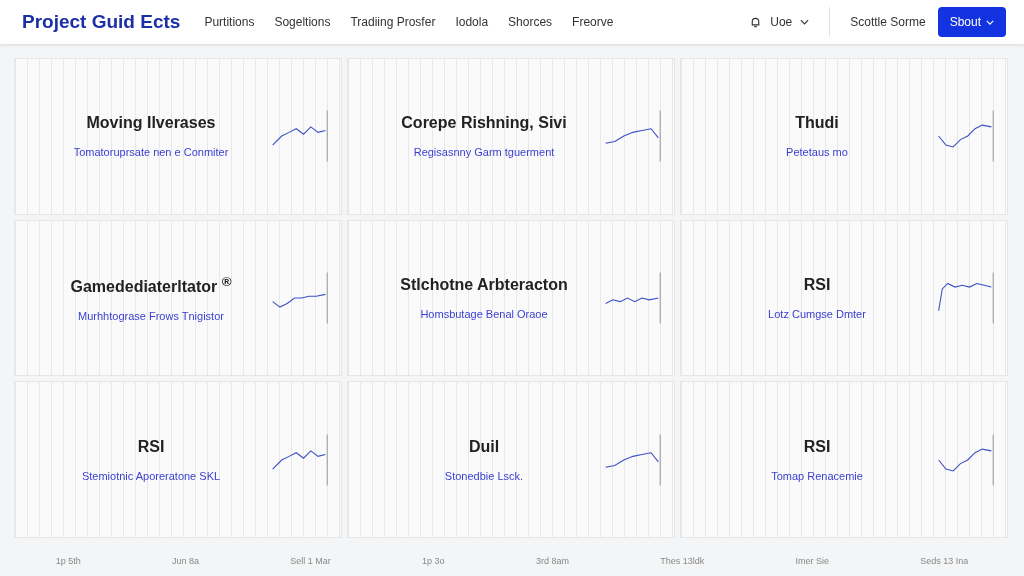 The height and width of the screenshot is (576, 1024). What do you see at coordinates (151, 475) in the screenshot?
I see `card-link: Stemiotnic Aporeratone SKL` at bounding box center [151, 475].